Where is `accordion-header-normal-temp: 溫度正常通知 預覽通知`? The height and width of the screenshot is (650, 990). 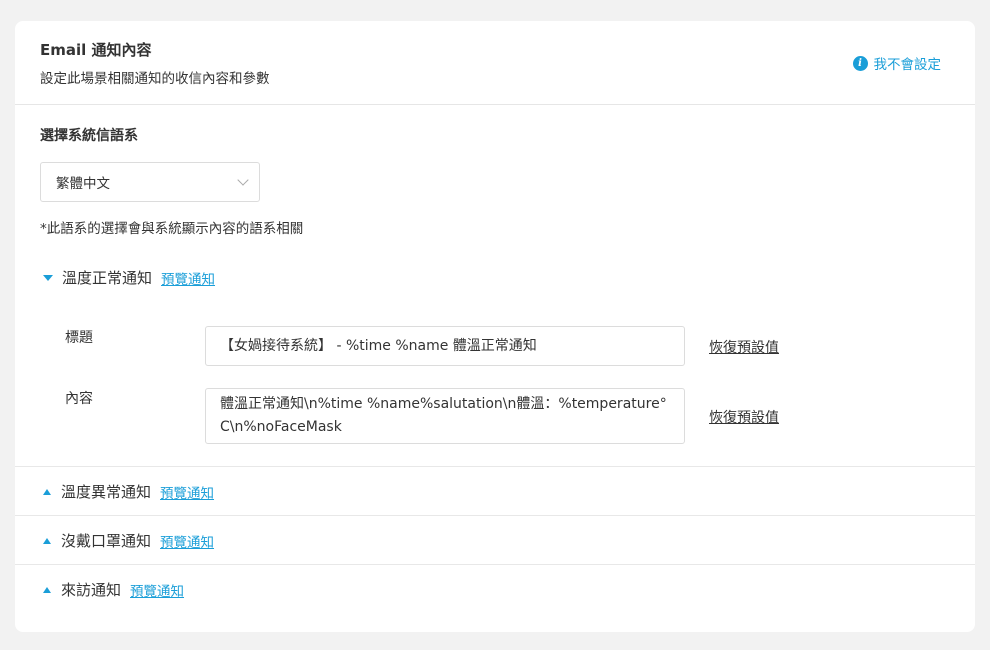
accordion-header-normal-temp: 溫度正常通知 預覽通知 is located at coordinates (129, 277).